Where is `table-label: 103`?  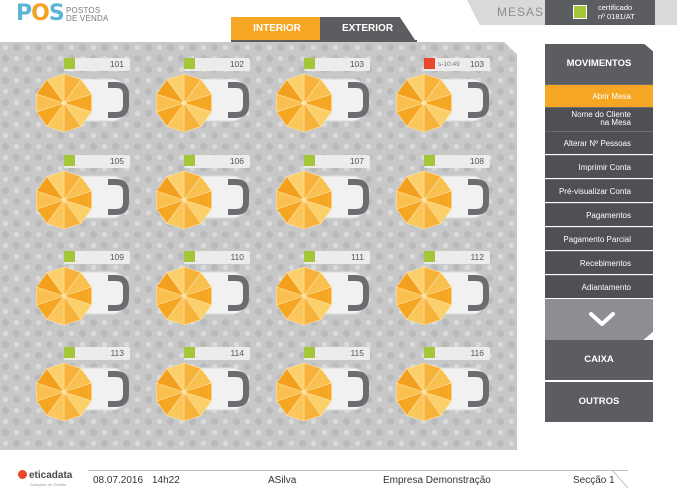 table-label: 103 is located at coordinates (337, 64).